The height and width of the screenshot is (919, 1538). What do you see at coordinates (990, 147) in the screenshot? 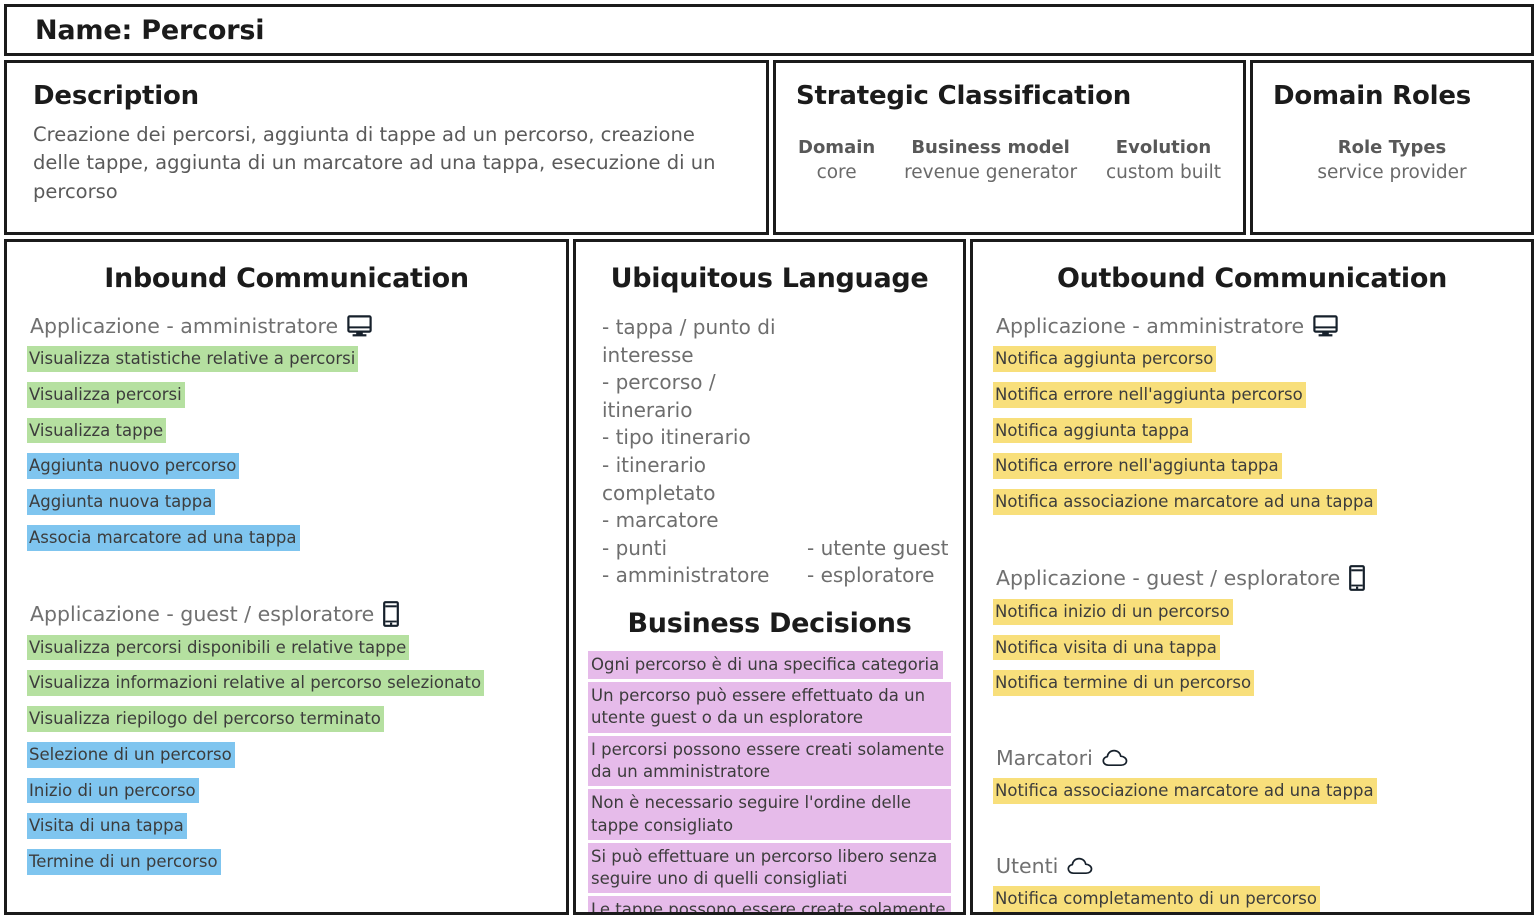
I see `strategic-label-business-model: Business model` at bounding box center [990, 147].